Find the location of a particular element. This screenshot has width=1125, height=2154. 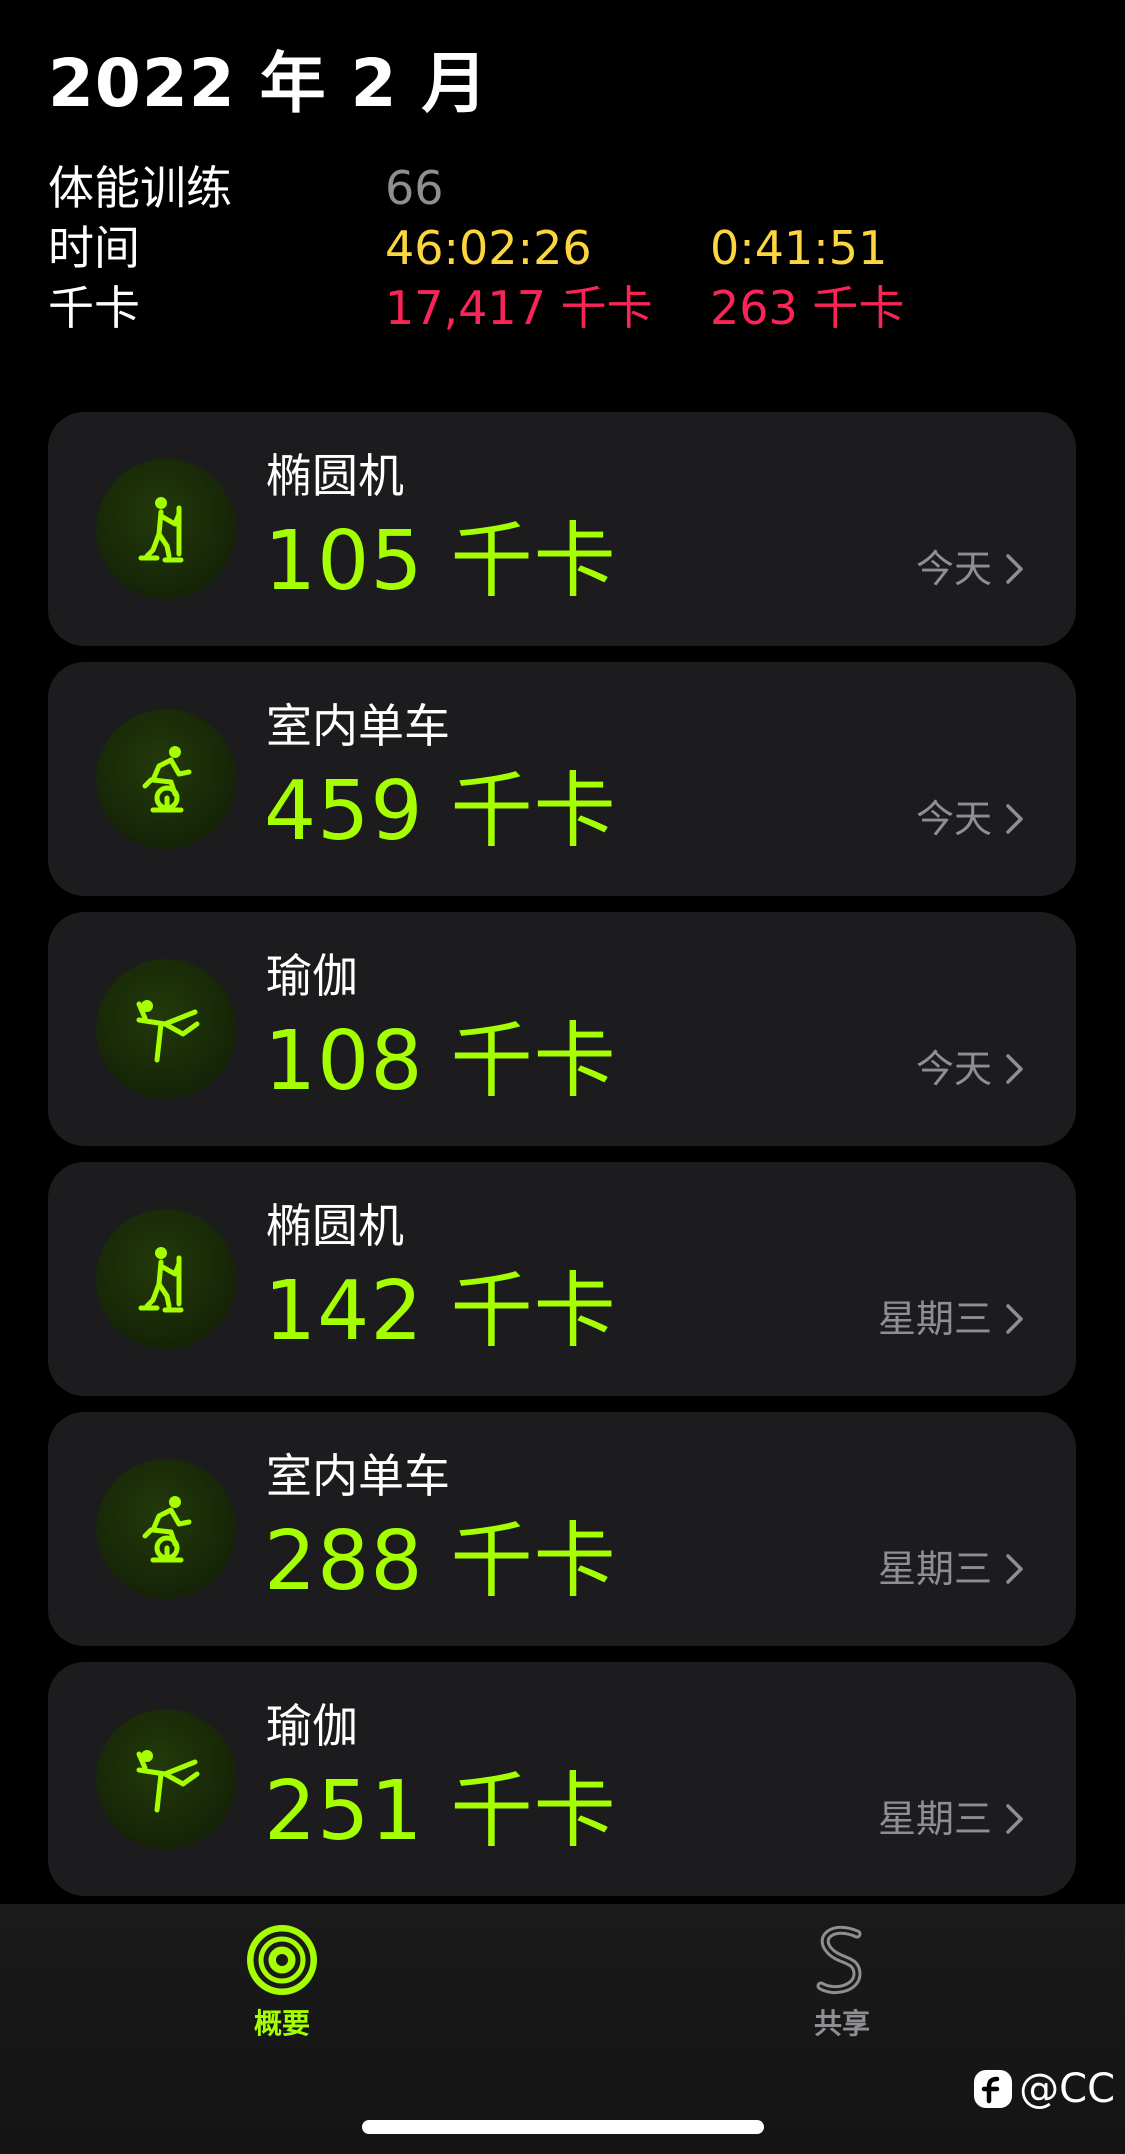

workout-calories: 105 千卡 is located at coordinates (440, 561).